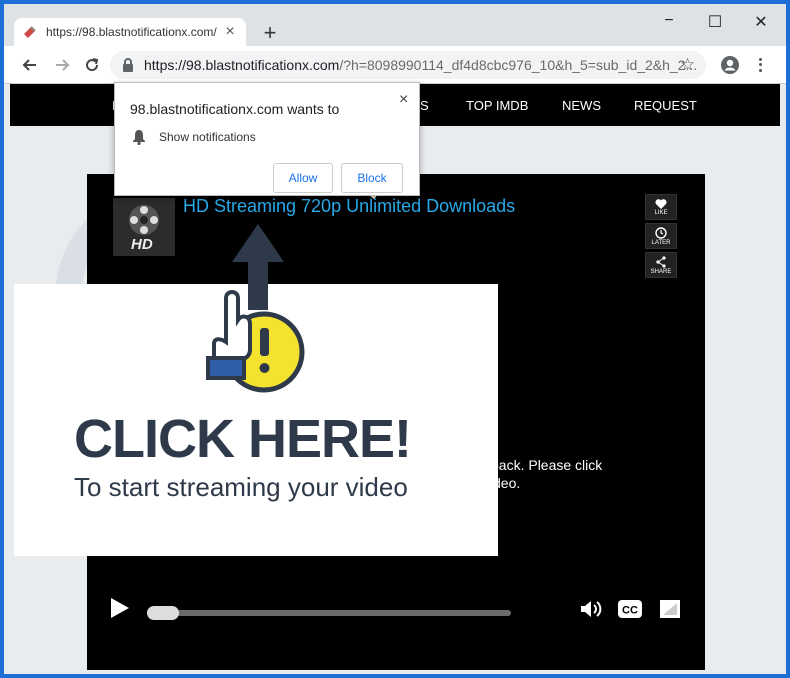 This screenshot has height=678, width=790. What do you see at coordinates (403, 100) in the screenshot?
I see `popup-close-icon: ×` at bounding box center [403, 100].